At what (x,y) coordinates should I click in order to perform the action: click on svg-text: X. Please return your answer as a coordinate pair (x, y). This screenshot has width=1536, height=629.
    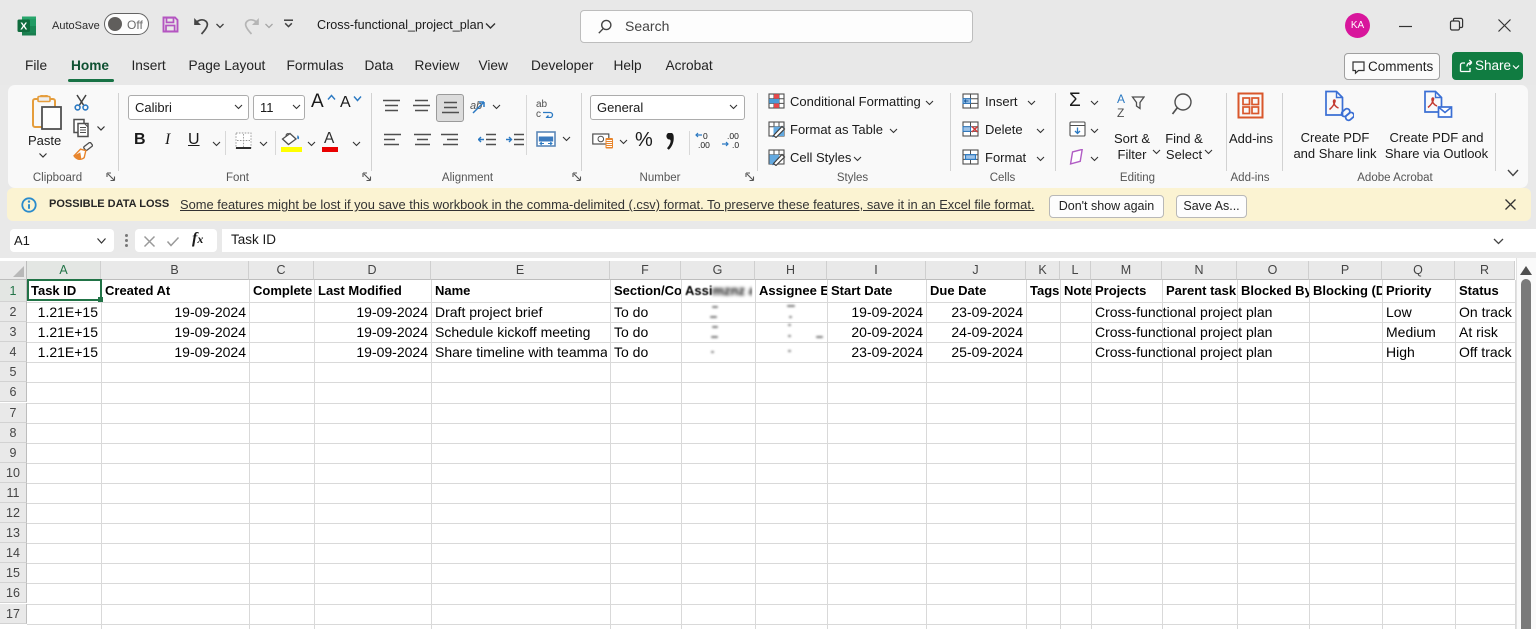
    Looking at the image, I should click on (23, 27).